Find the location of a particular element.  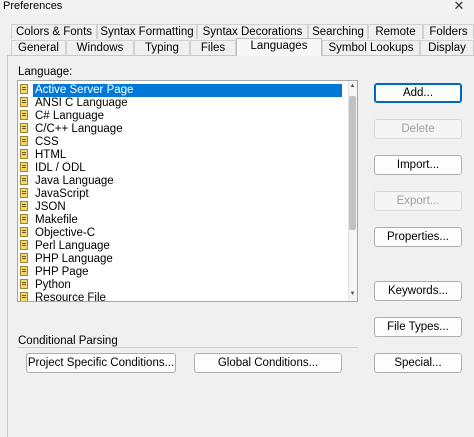

tab-display: Display is located at coordinates (447, 47).